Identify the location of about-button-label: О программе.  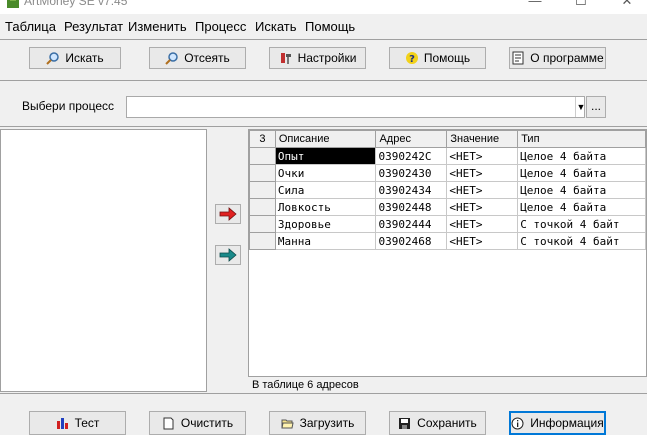
(567, 58).